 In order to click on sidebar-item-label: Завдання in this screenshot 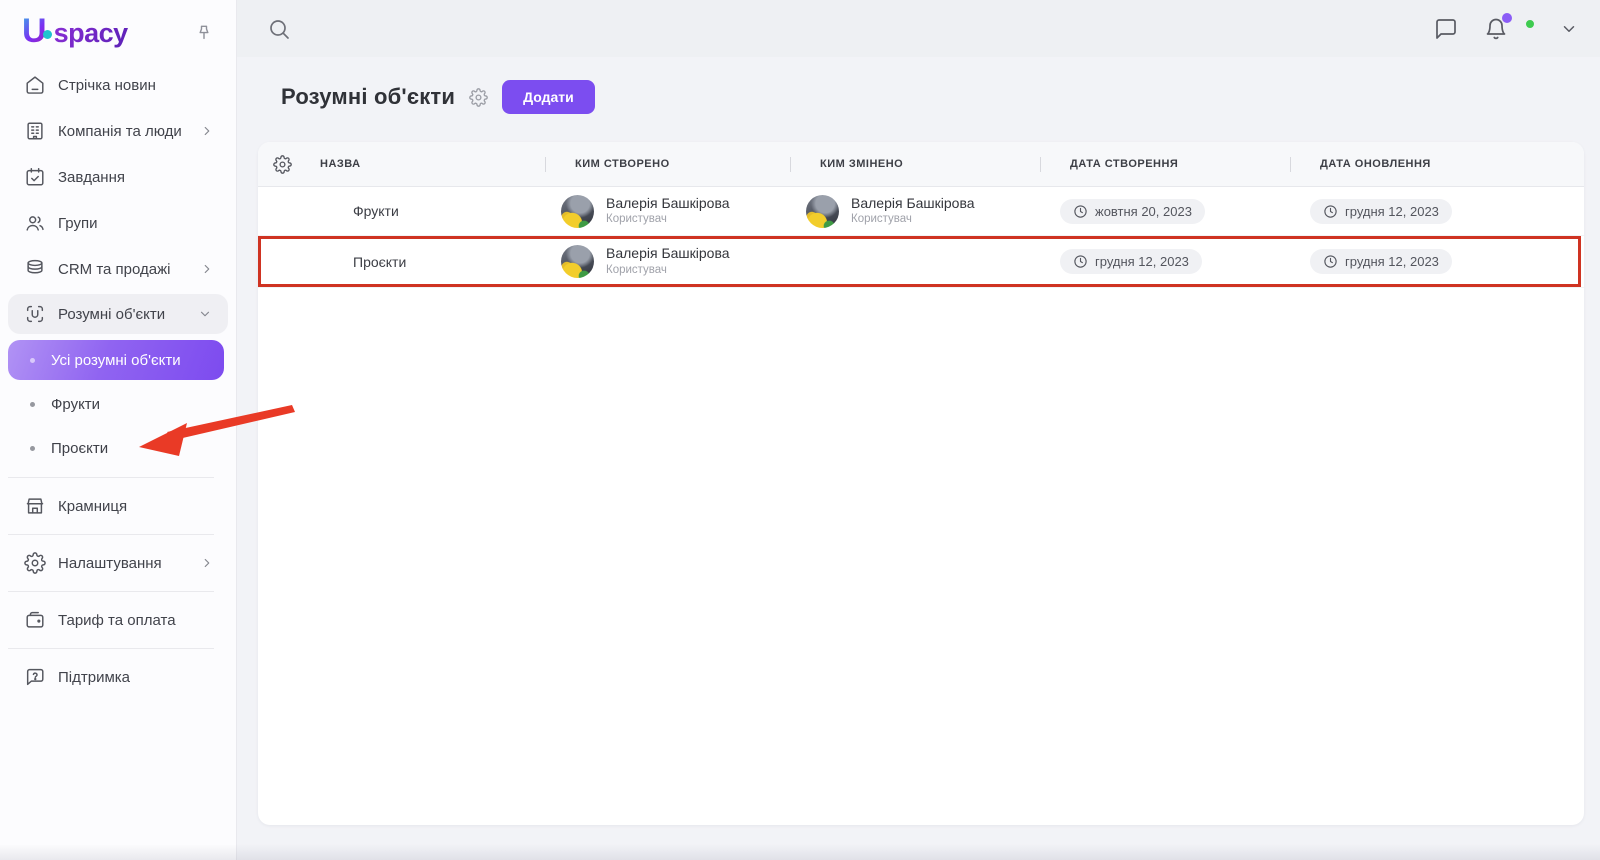, I will do `click(91, 177)`.